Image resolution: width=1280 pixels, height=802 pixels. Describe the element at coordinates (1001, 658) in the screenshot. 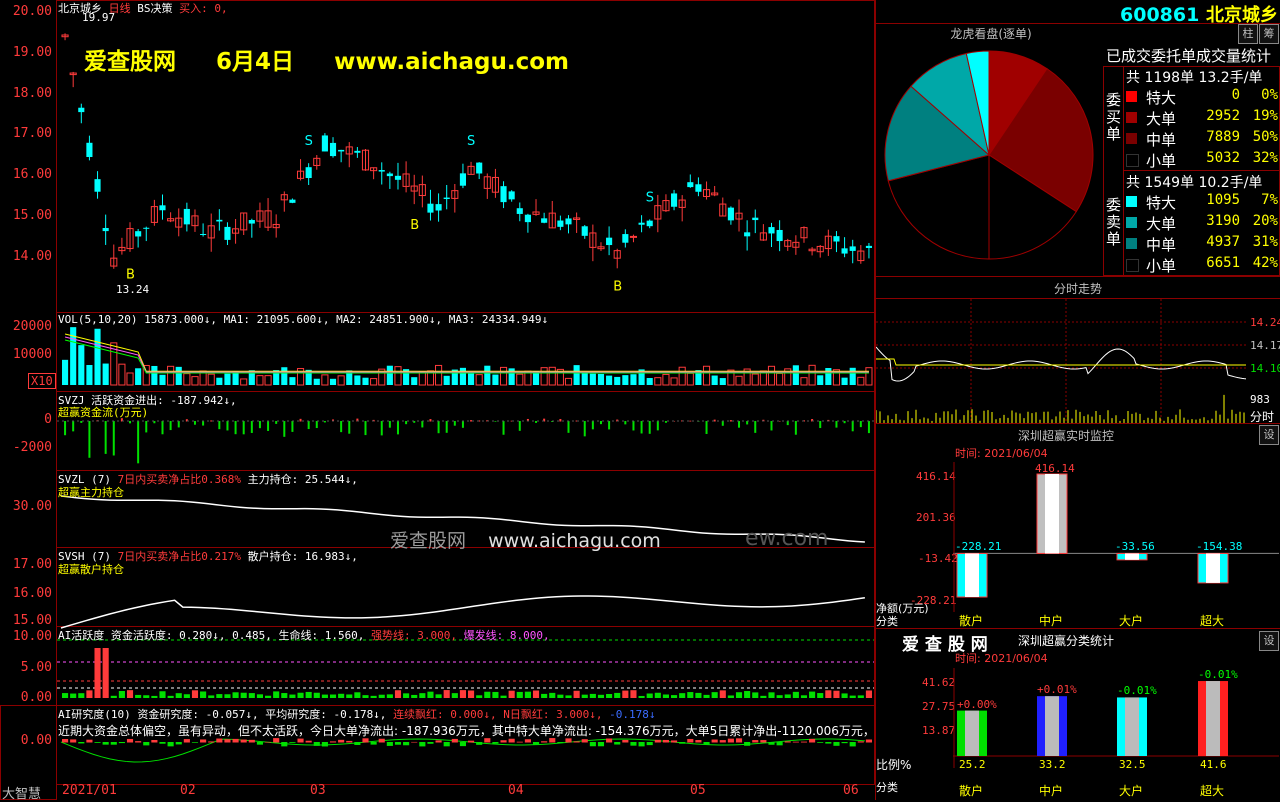

I see `classify-time: 时间: 2021/06/04` at that location.